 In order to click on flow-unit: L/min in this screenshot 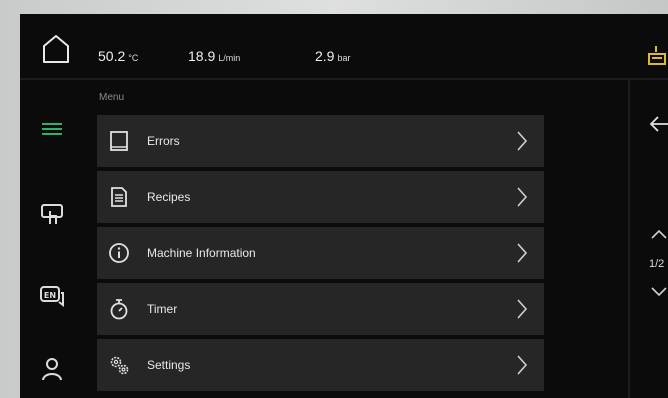, I will do `click(229, 58)`.